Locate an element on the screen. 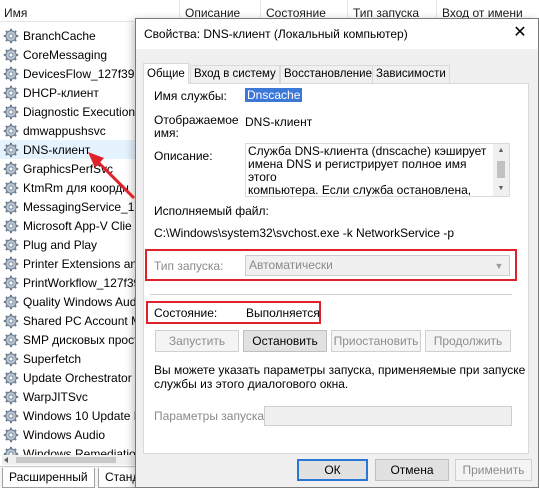 This screenshot has height=488, width=539. scroll-up-icon: ▲ is located at coordinates (501, 151).